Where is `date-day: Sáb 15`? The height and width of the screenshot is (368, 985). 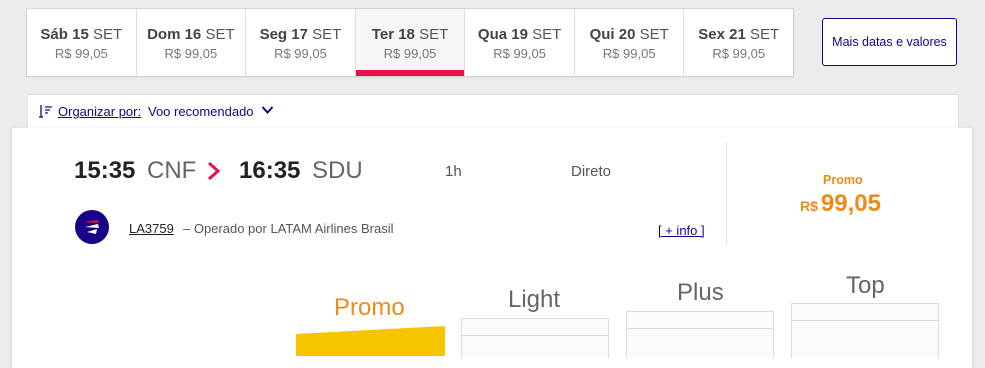 date-day: Sáb 15 is located at coordinates (64, 34).